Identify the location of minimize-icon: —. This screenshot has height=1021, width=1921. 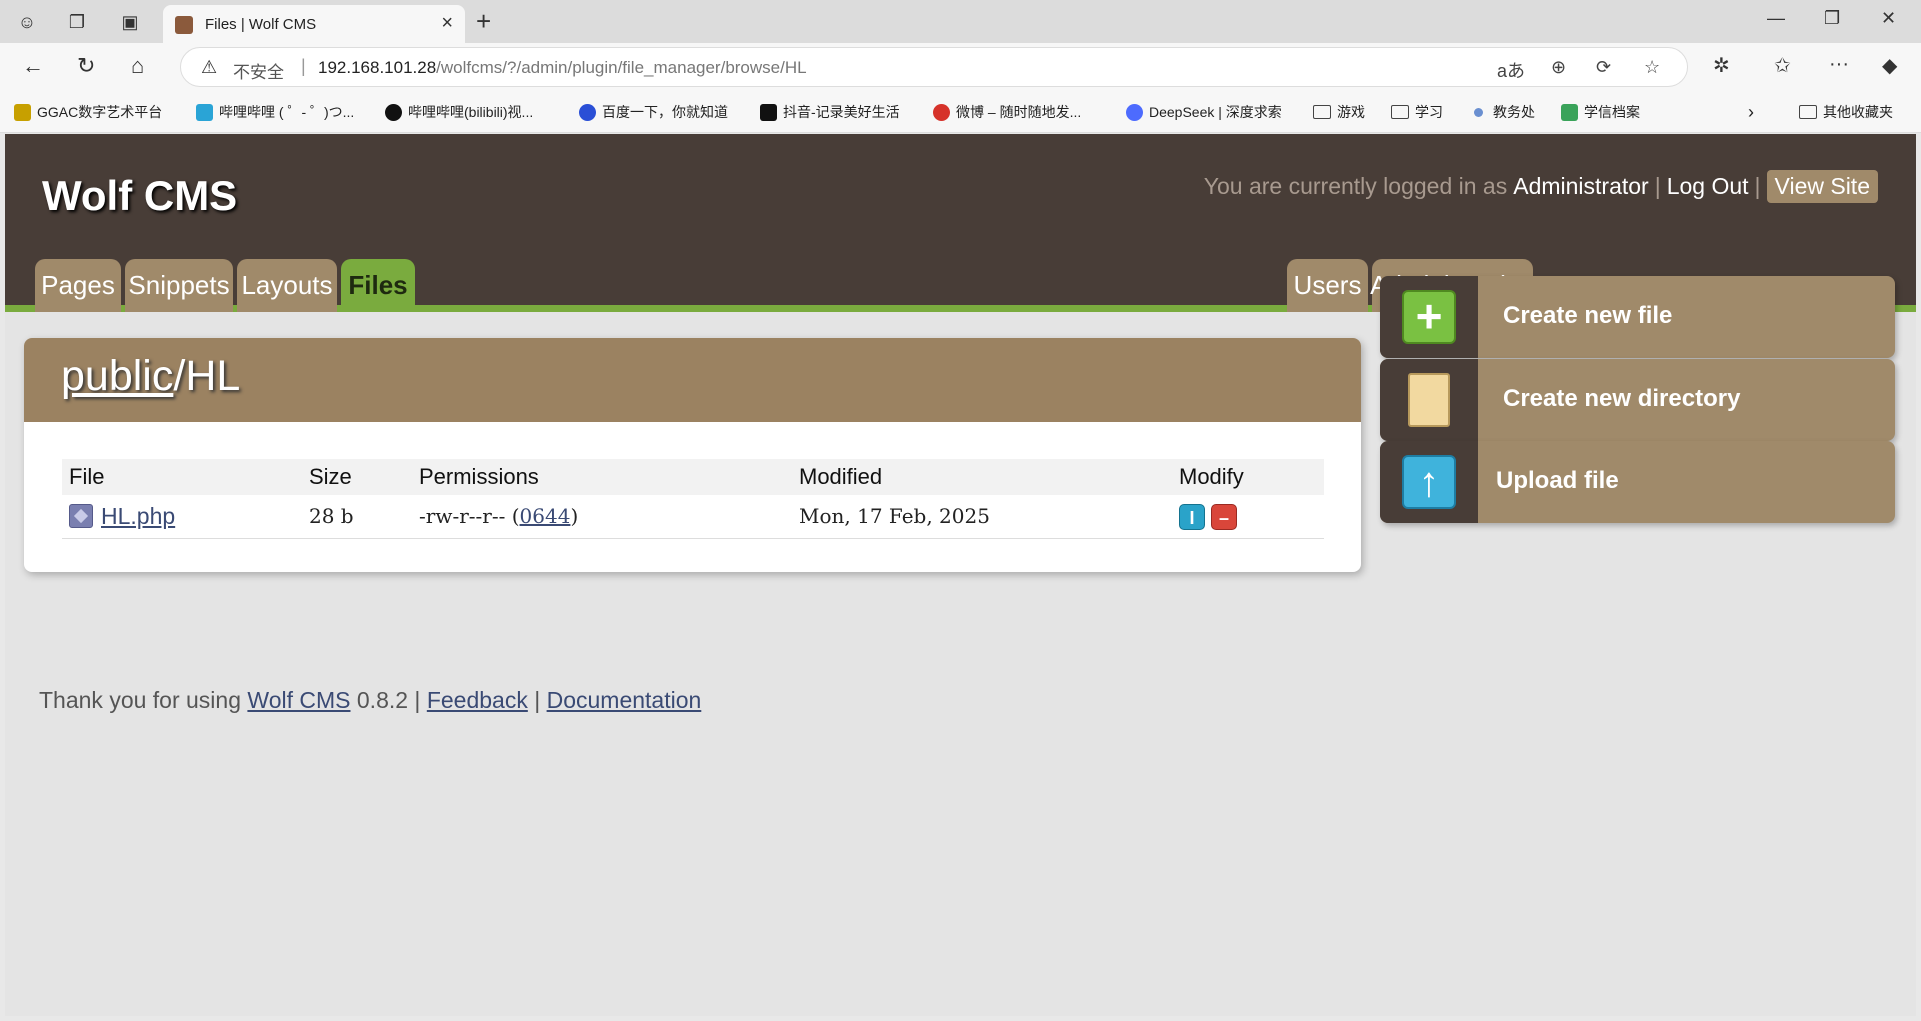
(1776, 18).